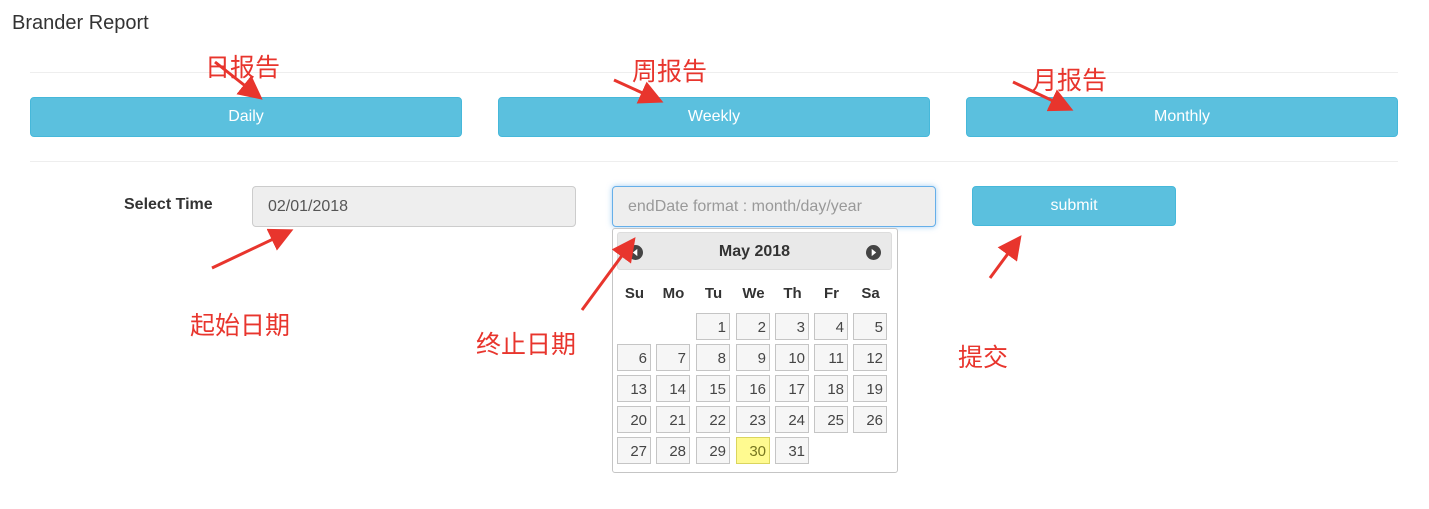 Image resolution: width=1429 pixels, height=509 pixels. Describe the element at coordinates (252, 249) in the screenshot. I see `arrow-start-date` at that location.